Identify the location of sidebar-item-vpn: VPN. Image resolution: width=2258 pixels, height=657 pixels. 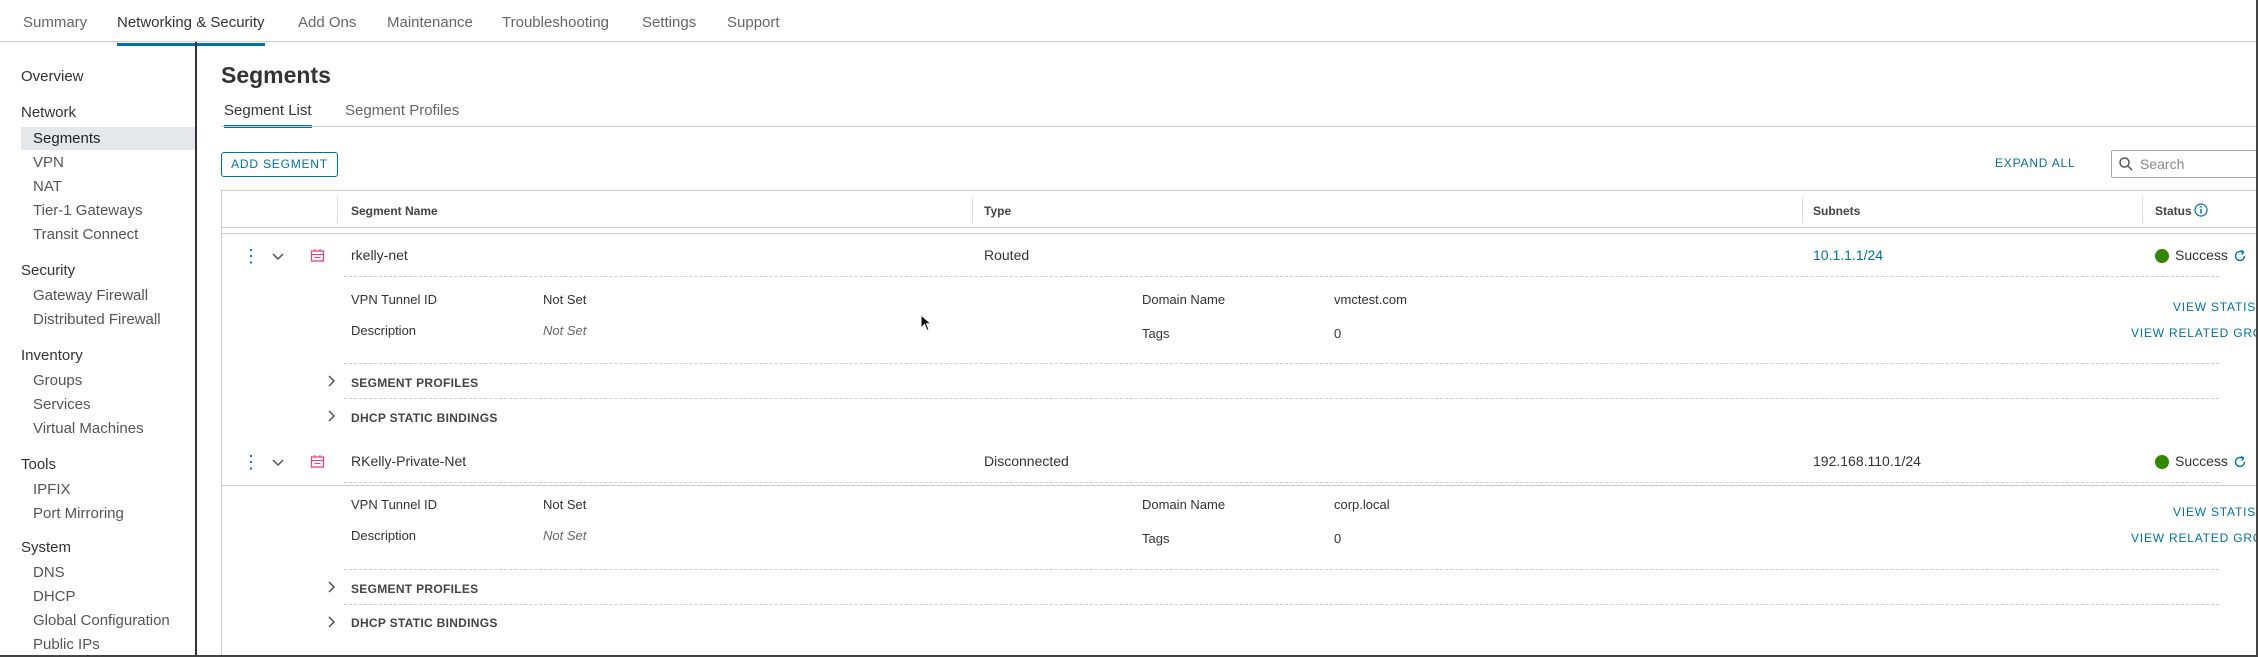
(108, 162).